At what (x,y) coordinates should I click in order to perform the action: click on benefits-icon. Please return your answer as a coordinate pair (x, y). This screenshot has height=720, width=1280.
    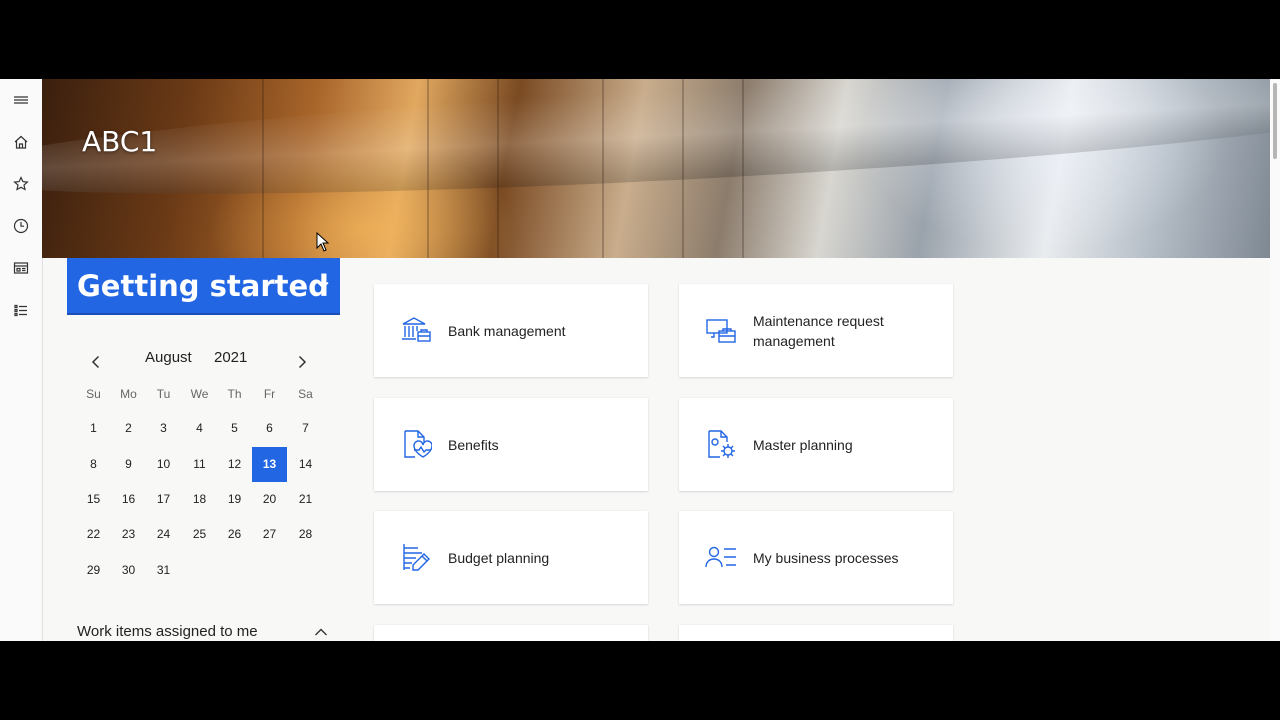
    Looking at the image, I should click on (416, 444).